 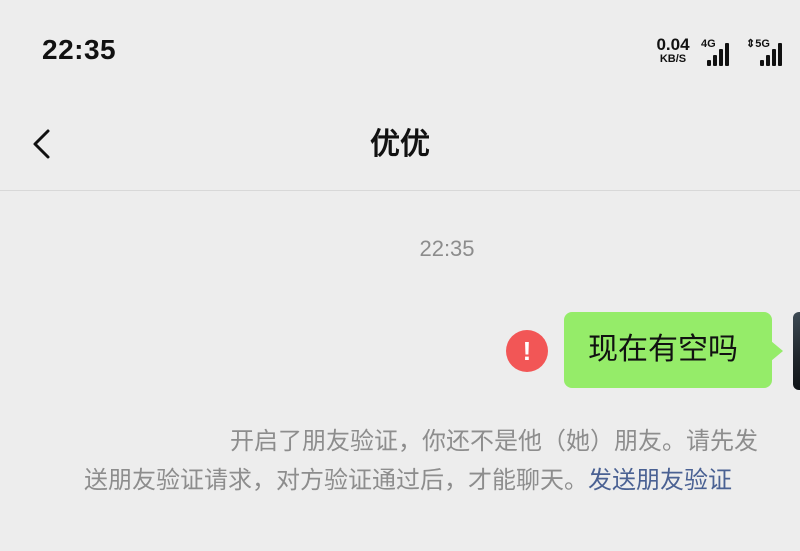 I want to click on avatar, so click(x=796, y=351).